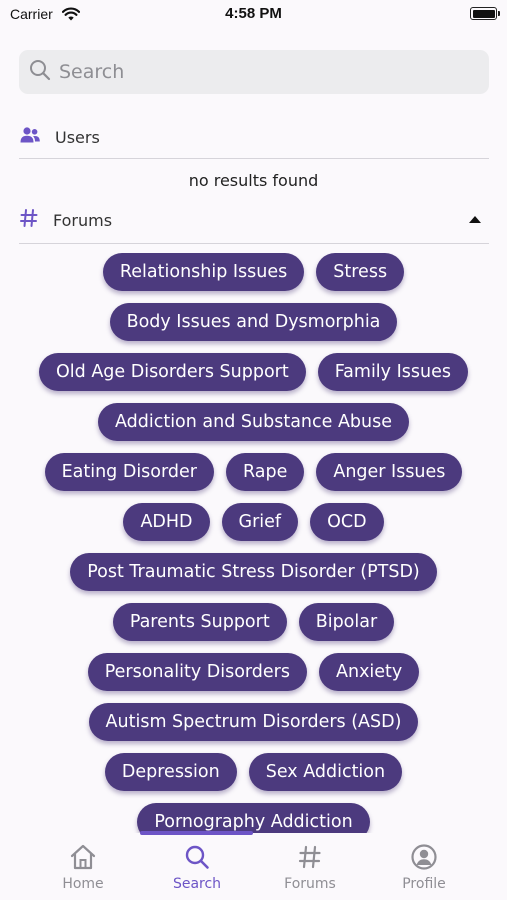 This screenshot has height=900, width=507. I want to click on profile-icon, so click(424, 857).